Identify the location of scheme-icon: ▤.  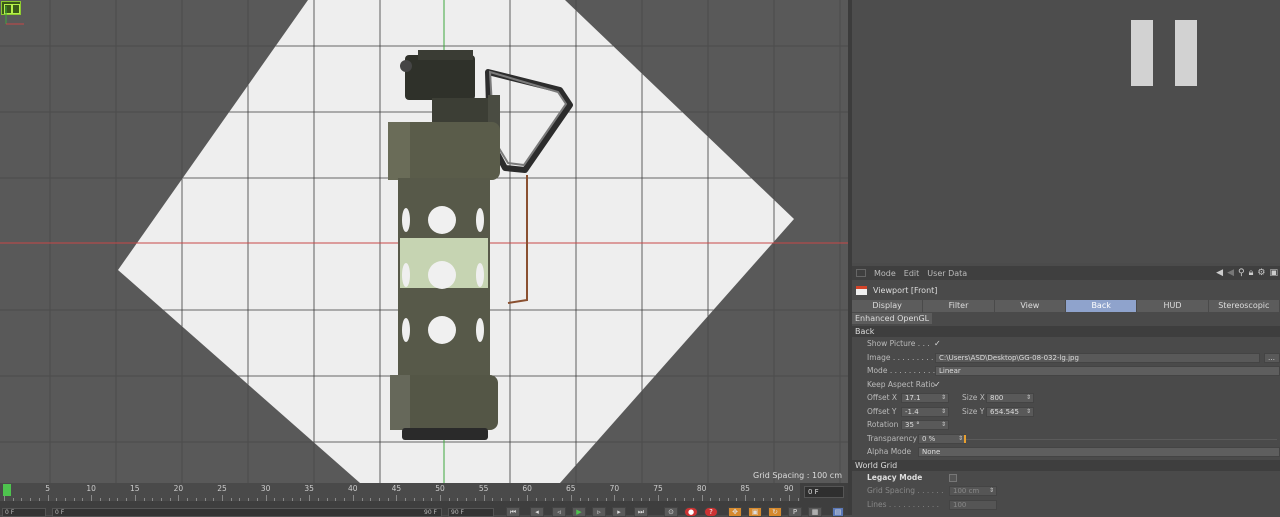
(838, 512).